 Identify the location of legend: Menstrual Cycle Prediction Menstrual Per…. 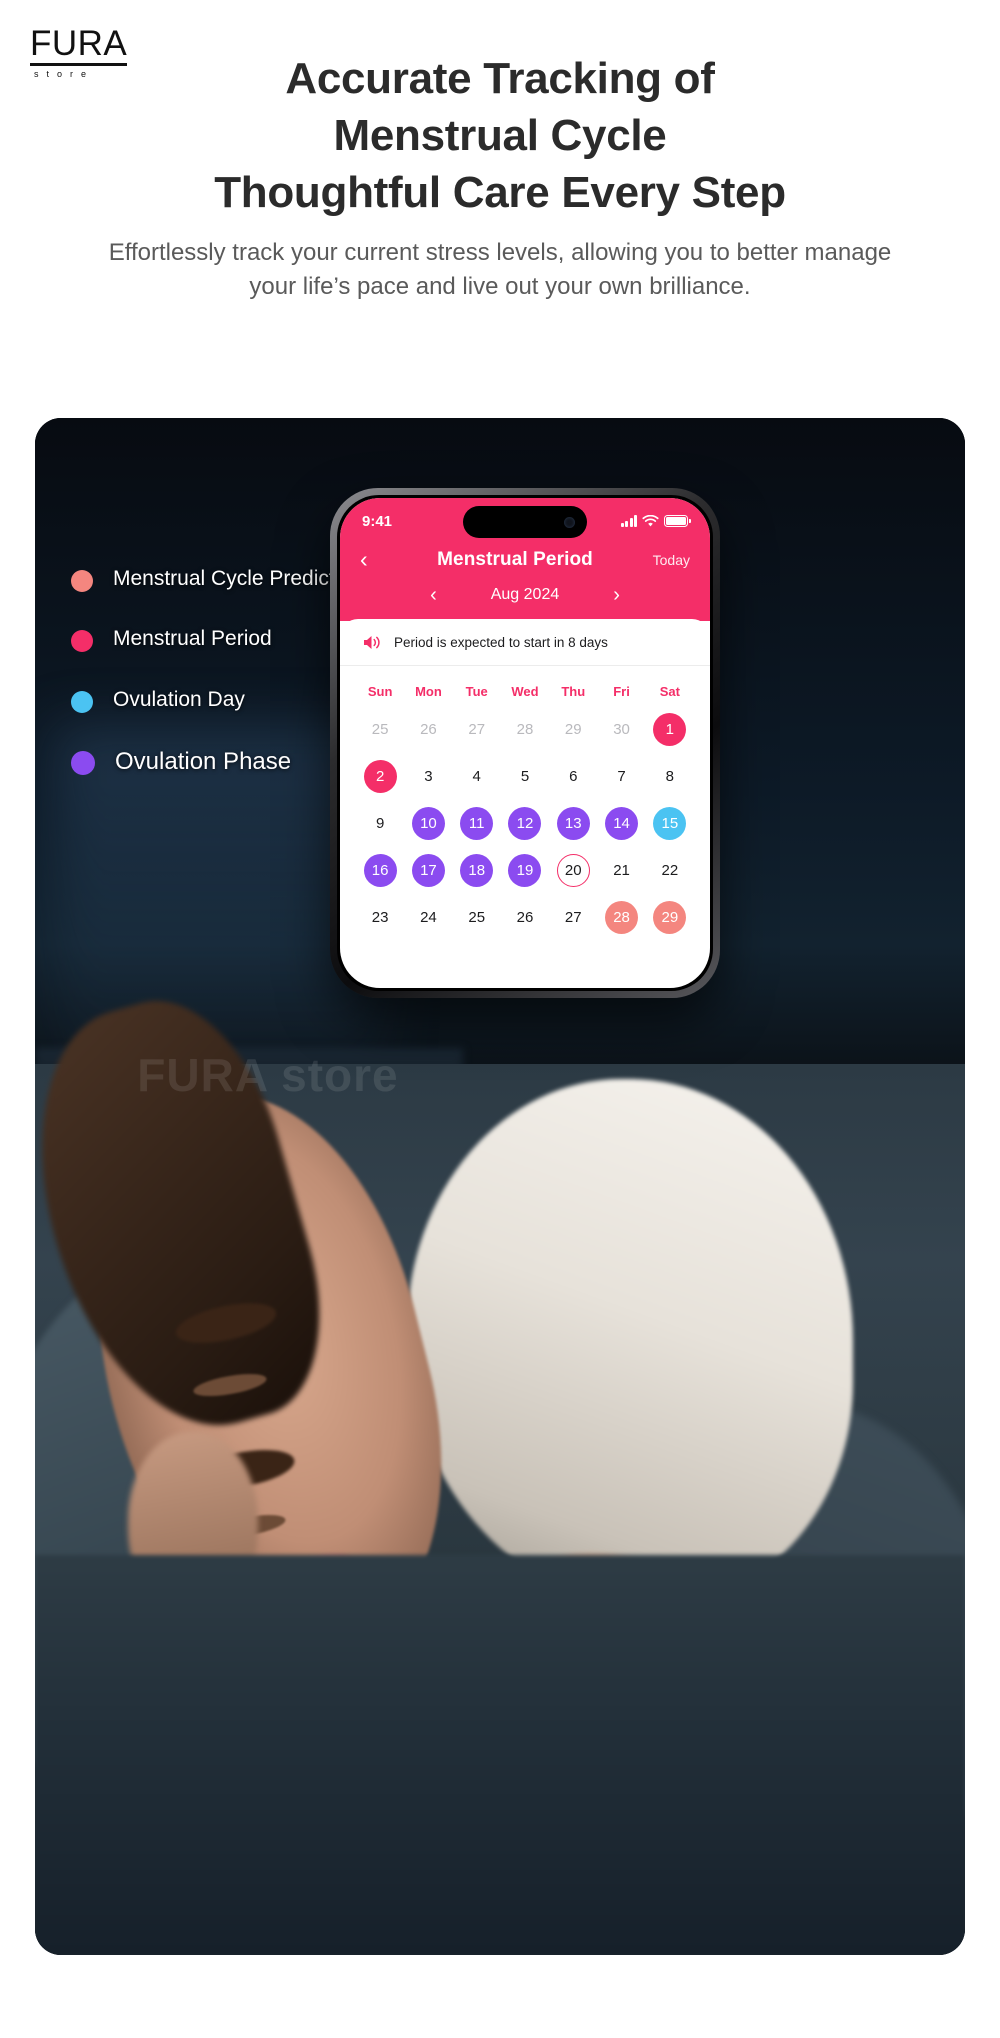
(221, 688).